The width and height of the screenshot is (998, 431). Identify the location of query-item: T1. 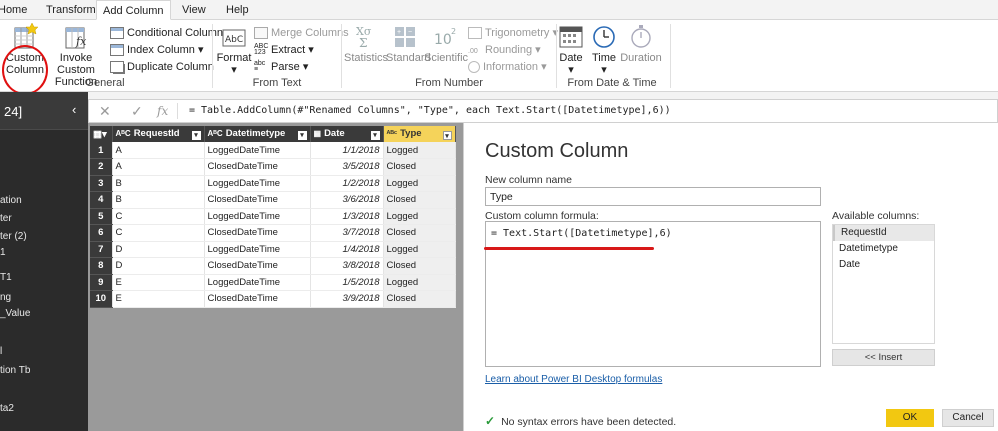
(6, 277).